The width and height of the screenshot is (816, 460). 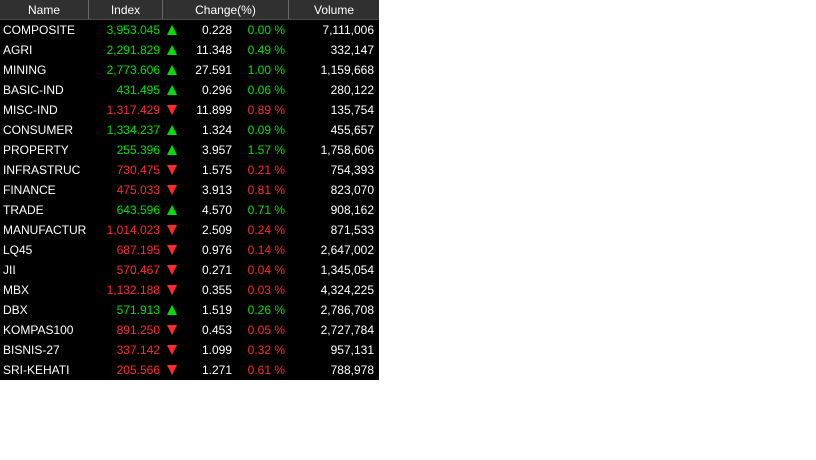 I want to click on volume-value: 957,131, so click(x=352, y=350).